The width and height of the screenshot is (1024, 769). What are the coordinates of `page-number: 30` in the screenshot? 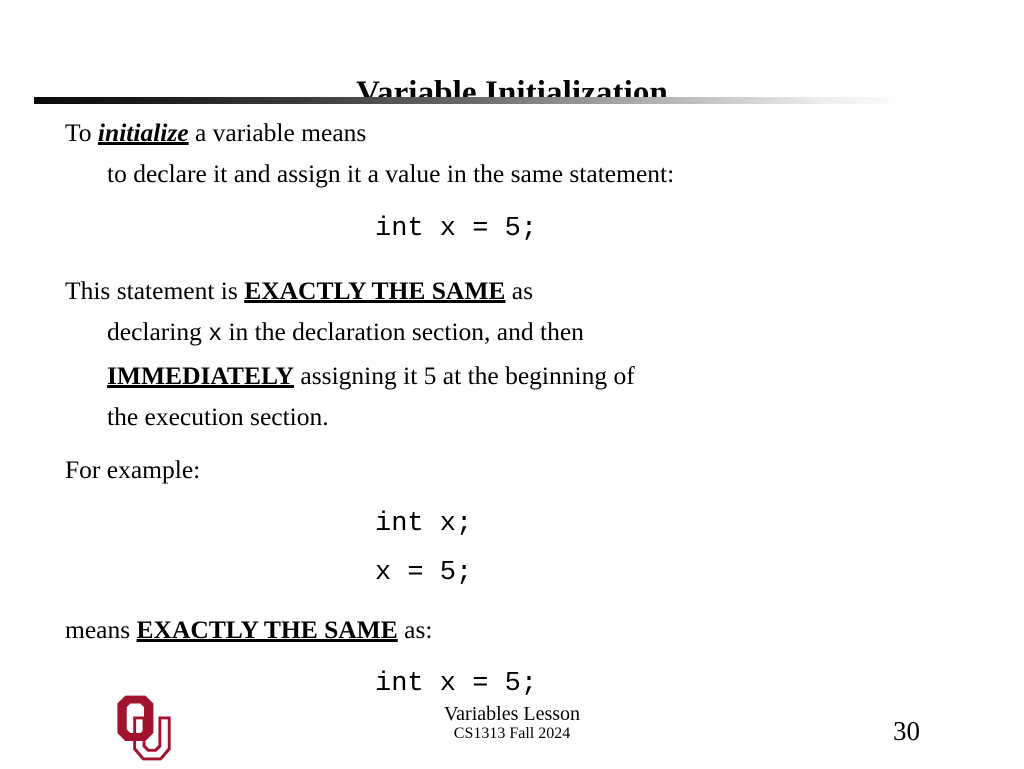 It's located at (906, 731).